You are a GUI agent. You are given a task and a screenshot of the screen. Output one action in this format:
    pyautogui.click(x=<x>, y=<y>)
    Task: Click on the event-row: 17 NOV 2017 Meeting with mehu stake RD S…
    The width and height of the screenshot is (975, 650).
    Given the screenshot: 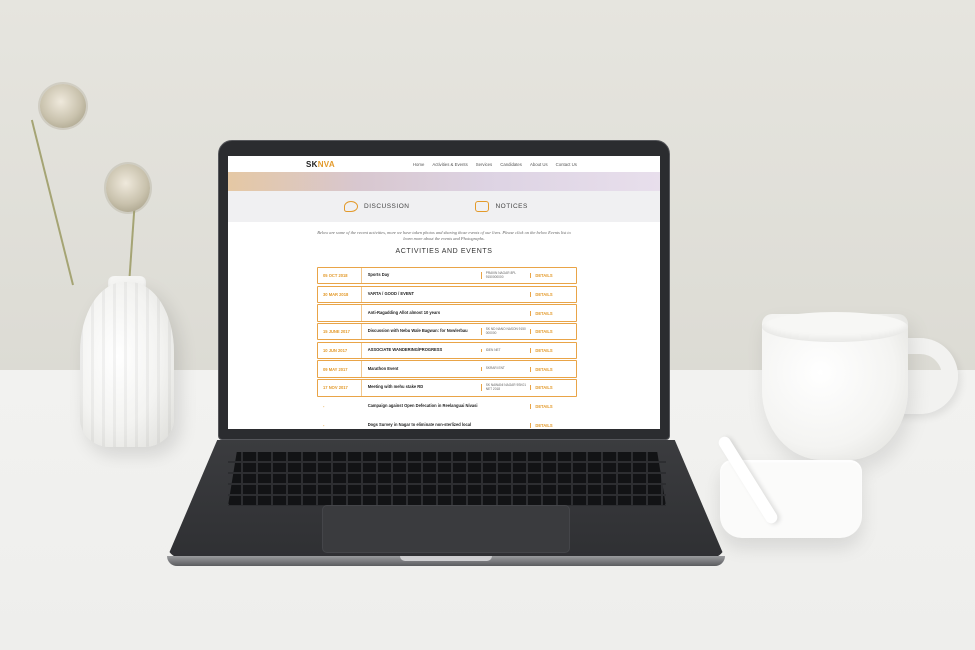 What is the action you would take?
    pyautogui.click(x=447, y=388)
    